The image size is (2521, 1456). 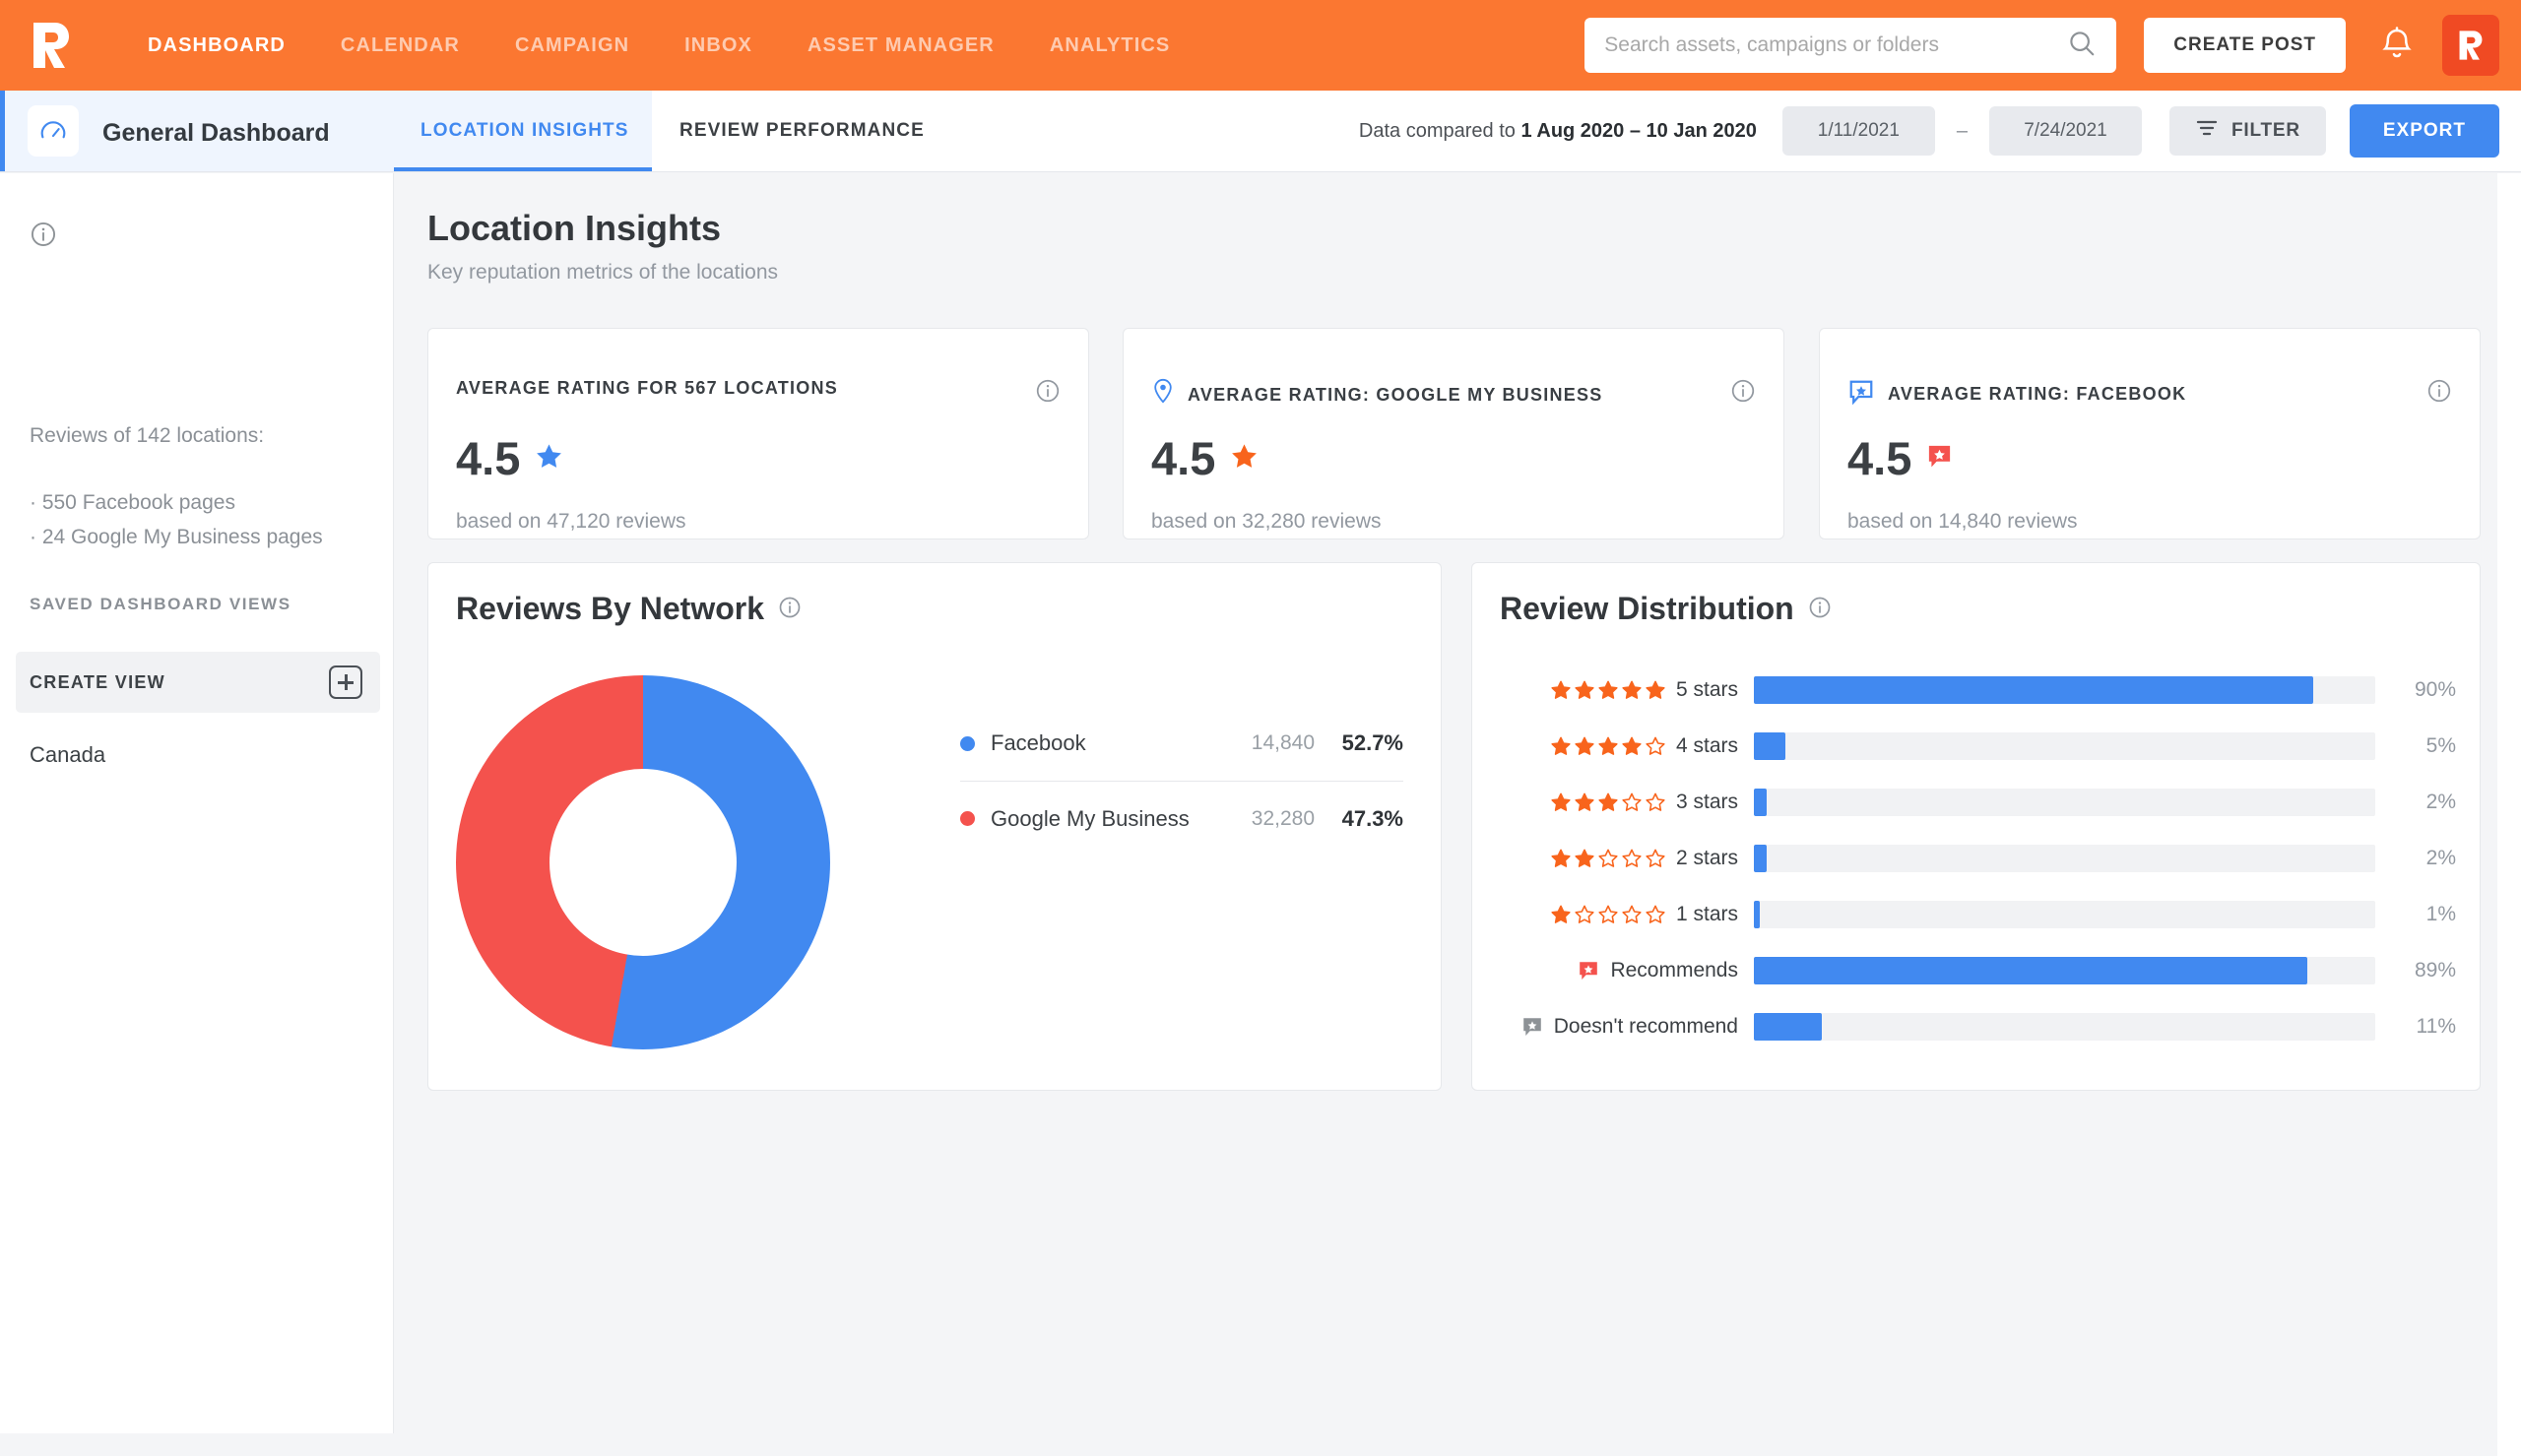 I want to click on distribution-row: 2 stars 2%, so click(x=1978, y=858).